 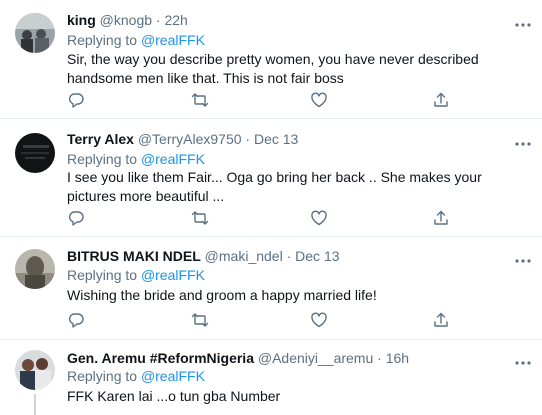 I want to click on author-name: Gen. Aremu #ReformNigeria, so click(x=160, y=358).